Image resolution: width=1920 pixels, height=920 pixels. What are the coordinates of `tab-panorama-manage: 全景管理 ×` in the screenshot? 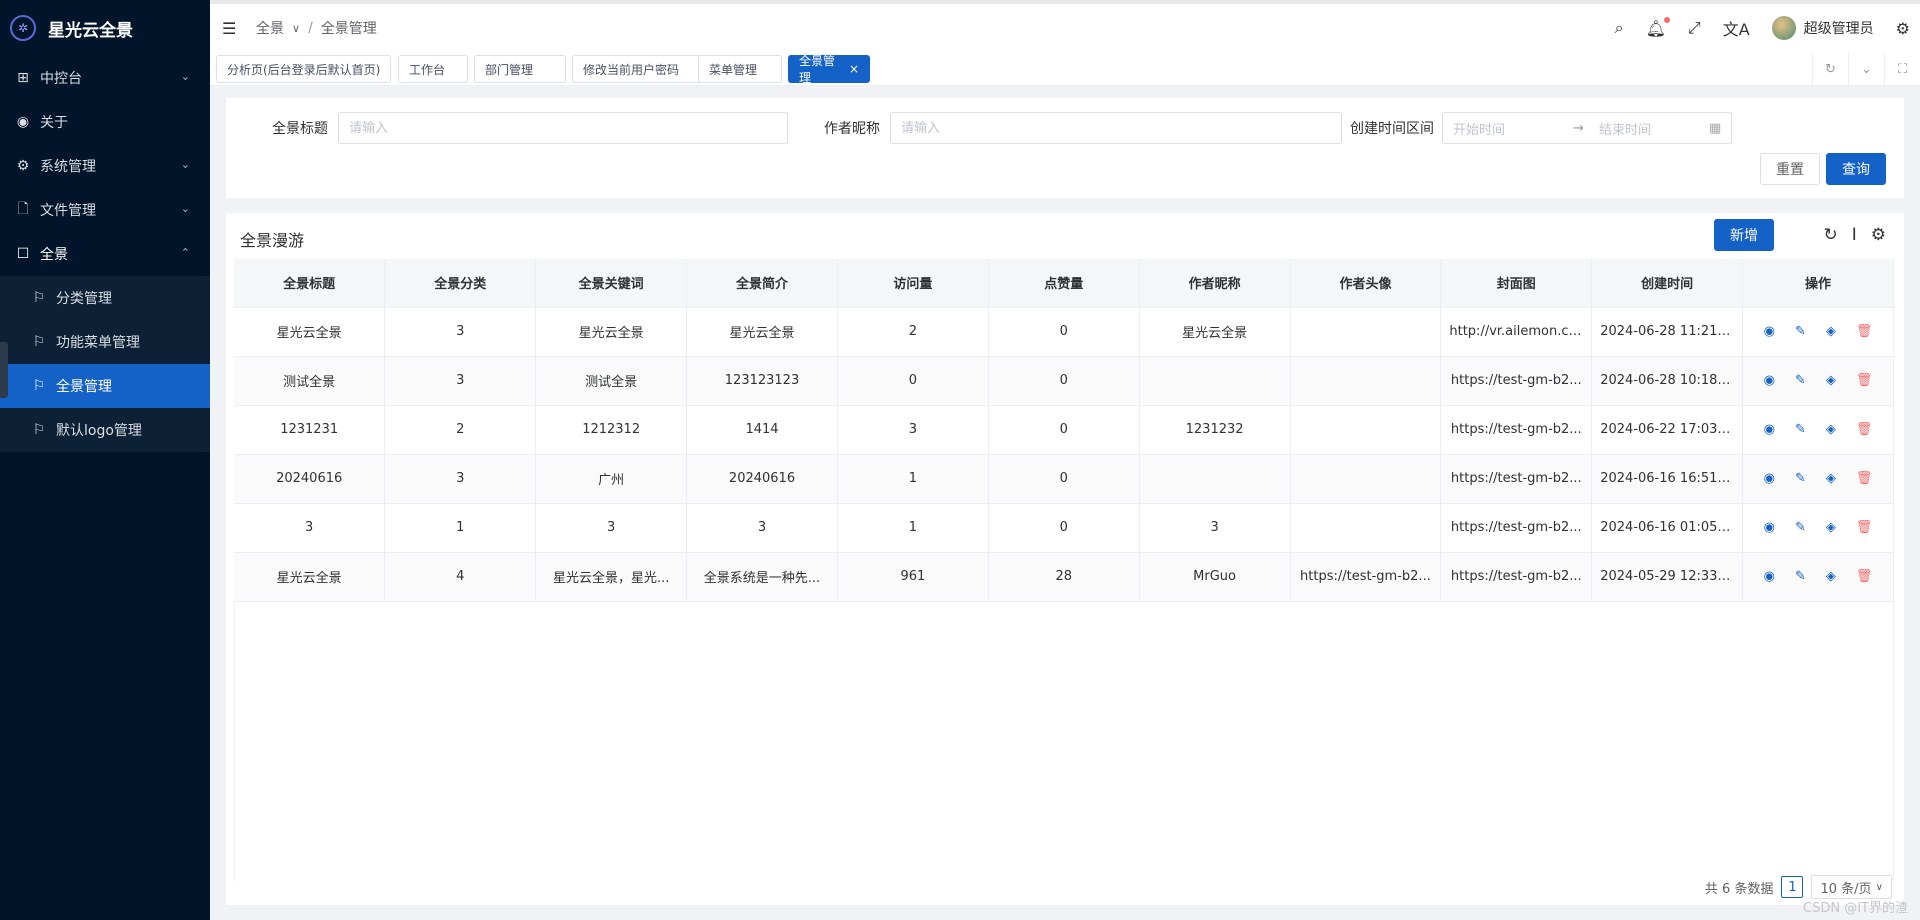 It's located at (829, 69).